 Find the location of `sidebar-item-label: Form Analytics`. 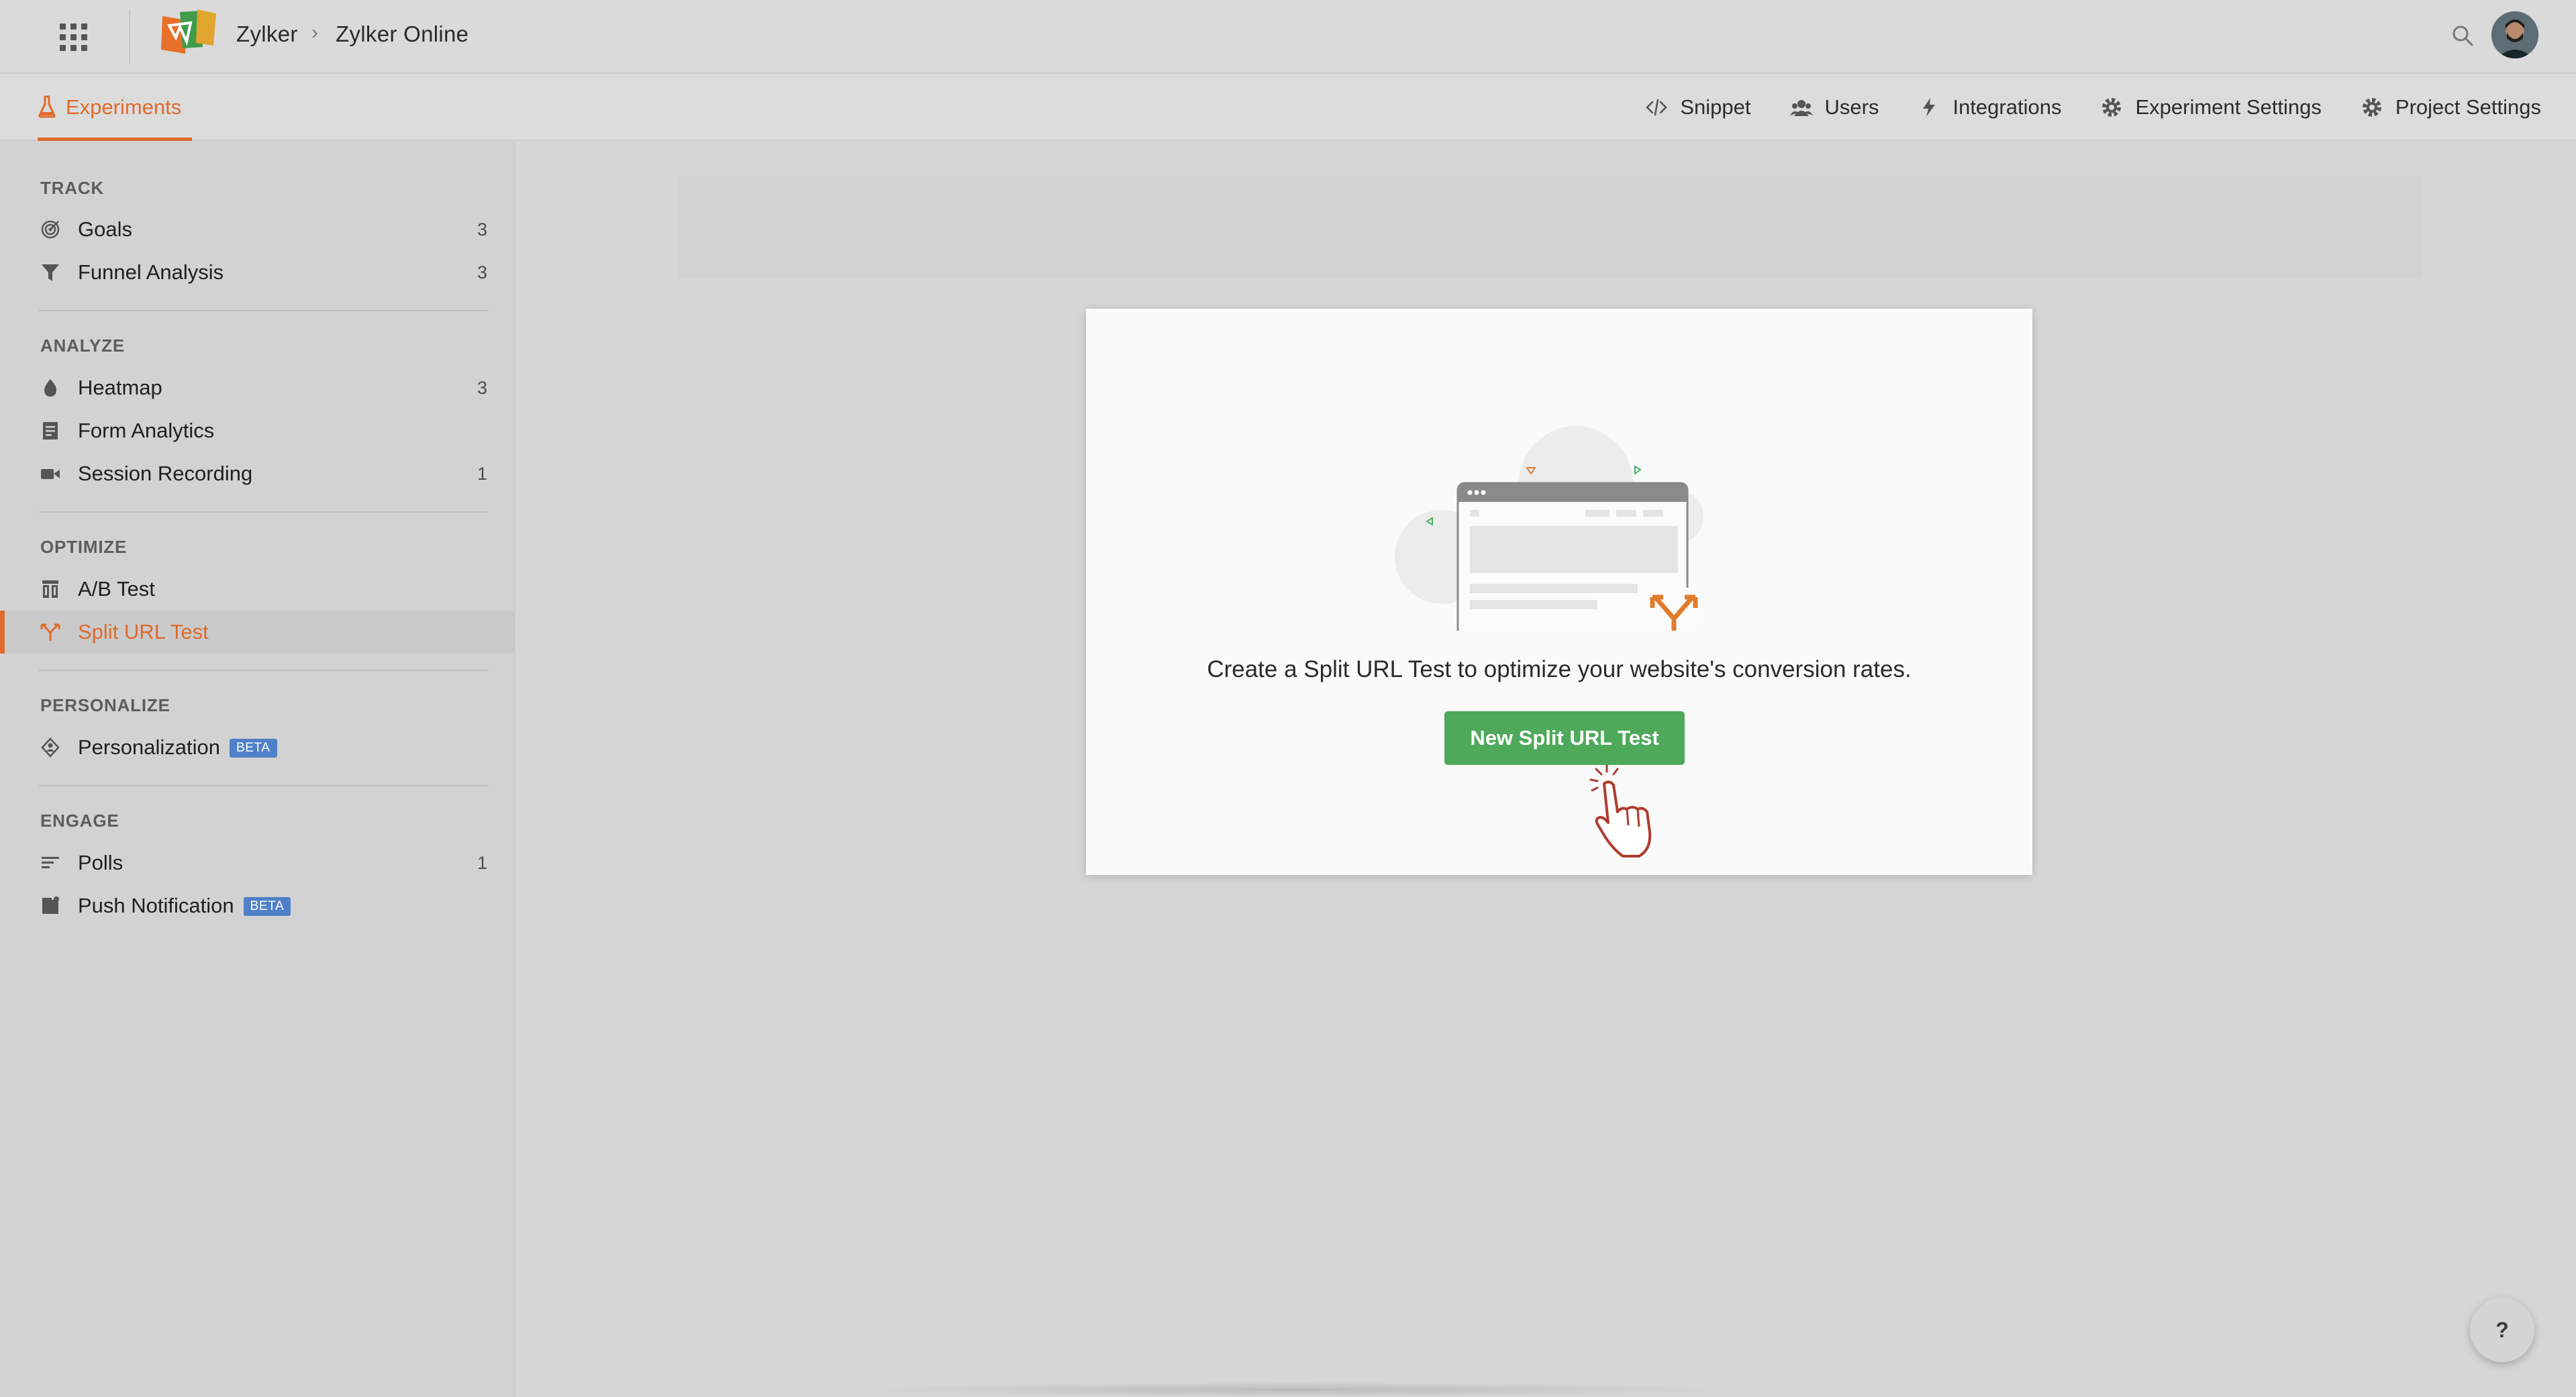

sidebar-item-label: Form Analytics is located at coordinates (146, 430).